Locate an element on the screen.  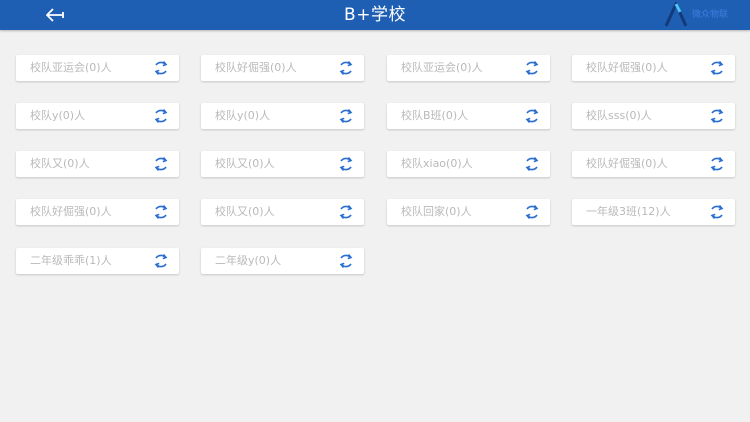
team-card: 校队回家(0)人 is located at coordinates (468, 212).